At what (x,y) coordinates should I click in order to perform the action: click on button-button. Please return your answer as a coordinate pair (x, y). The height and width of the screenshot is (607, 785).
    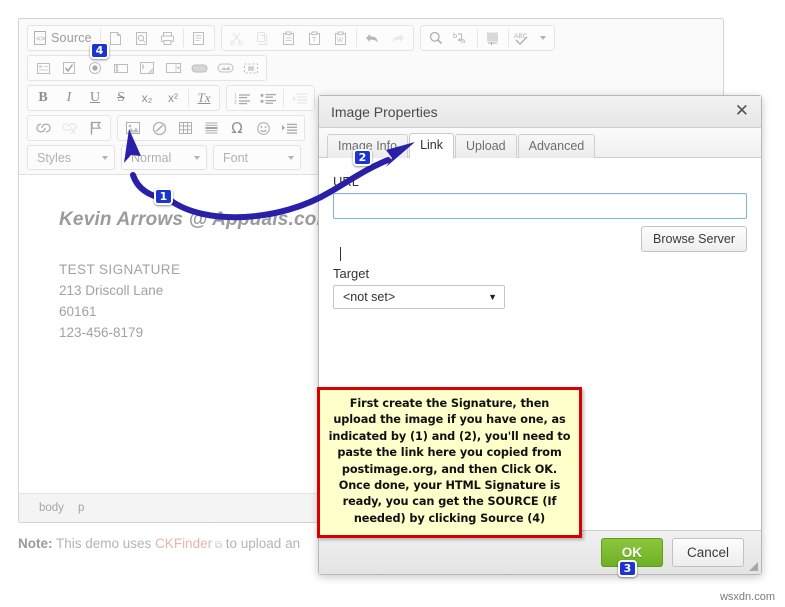
    Looking at the image, I should click on (199, 68).